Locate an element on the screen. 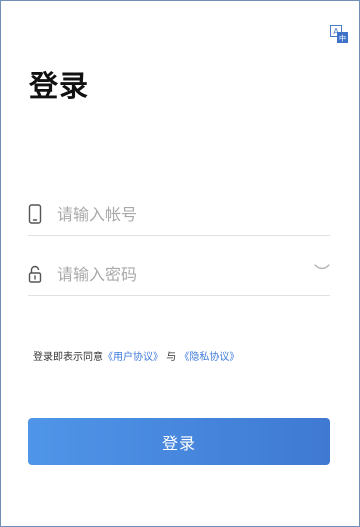 This screenshot has width=360, height=527. password-field is located at coordinates (179, 273).